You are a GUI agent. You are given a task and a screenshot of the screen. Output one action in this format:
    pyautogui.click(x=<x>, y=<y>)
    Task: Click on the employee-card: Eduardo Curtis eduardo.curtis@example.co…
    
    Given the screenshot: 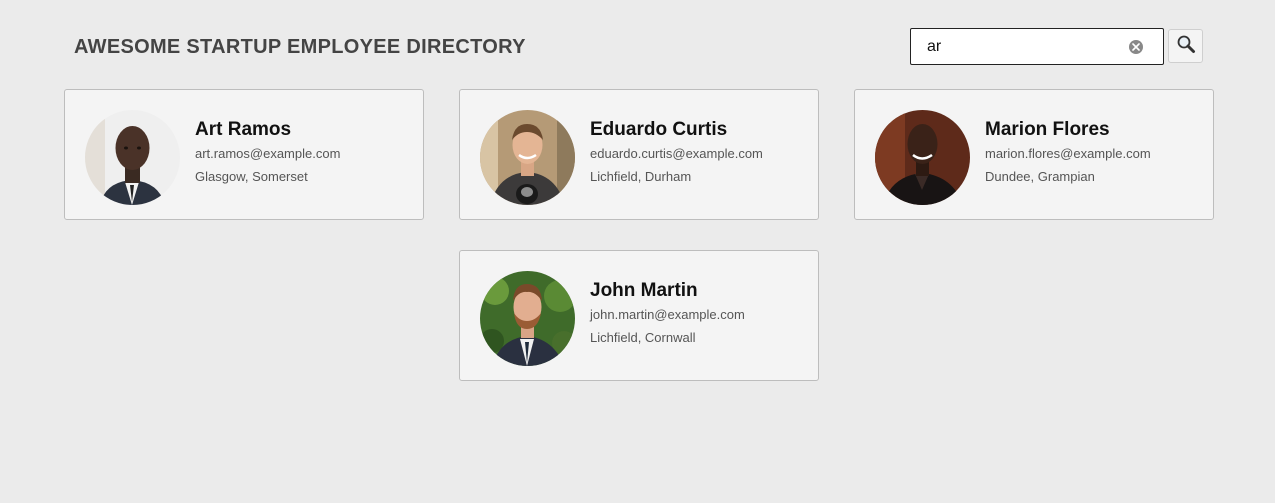 What is the action you would take?
    pyautogui.click(x=639, y=154)
    